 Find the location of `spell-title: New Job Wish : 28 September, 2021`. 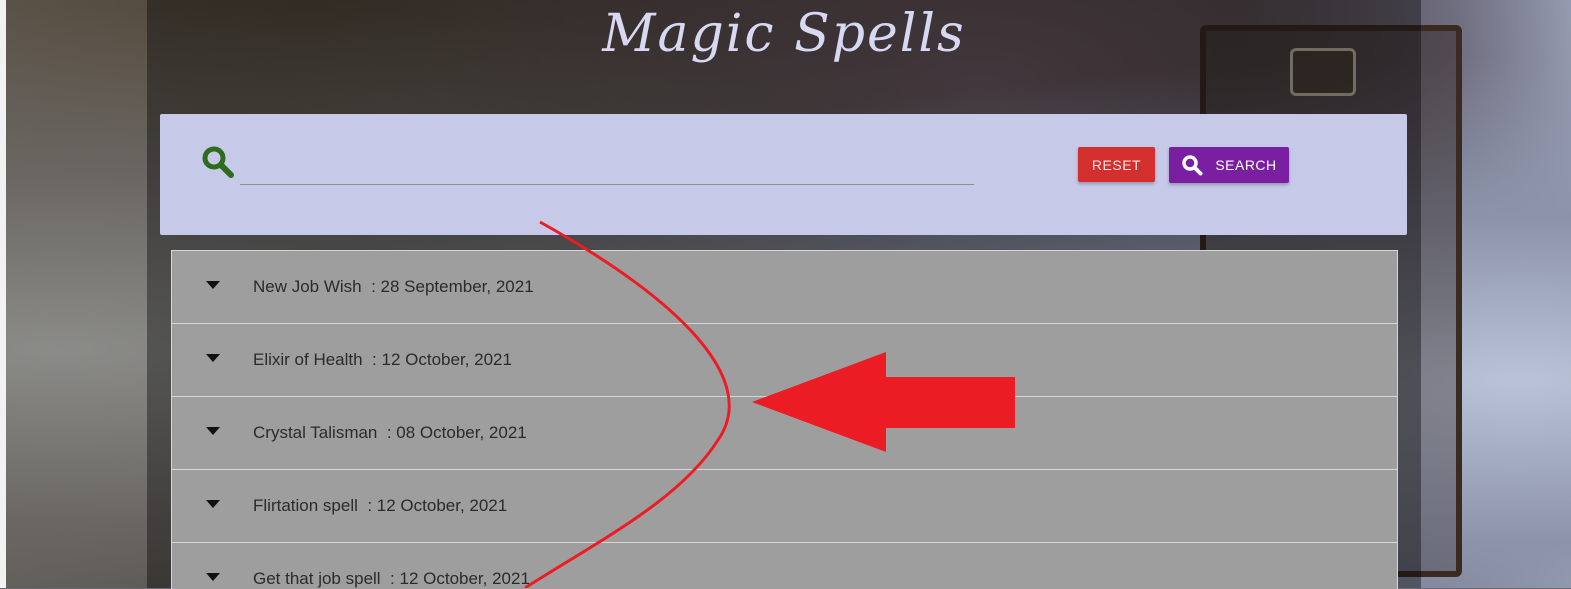

spell-title: New Job Wish : 28 September, 2021 is located at coordinates (393, 286).